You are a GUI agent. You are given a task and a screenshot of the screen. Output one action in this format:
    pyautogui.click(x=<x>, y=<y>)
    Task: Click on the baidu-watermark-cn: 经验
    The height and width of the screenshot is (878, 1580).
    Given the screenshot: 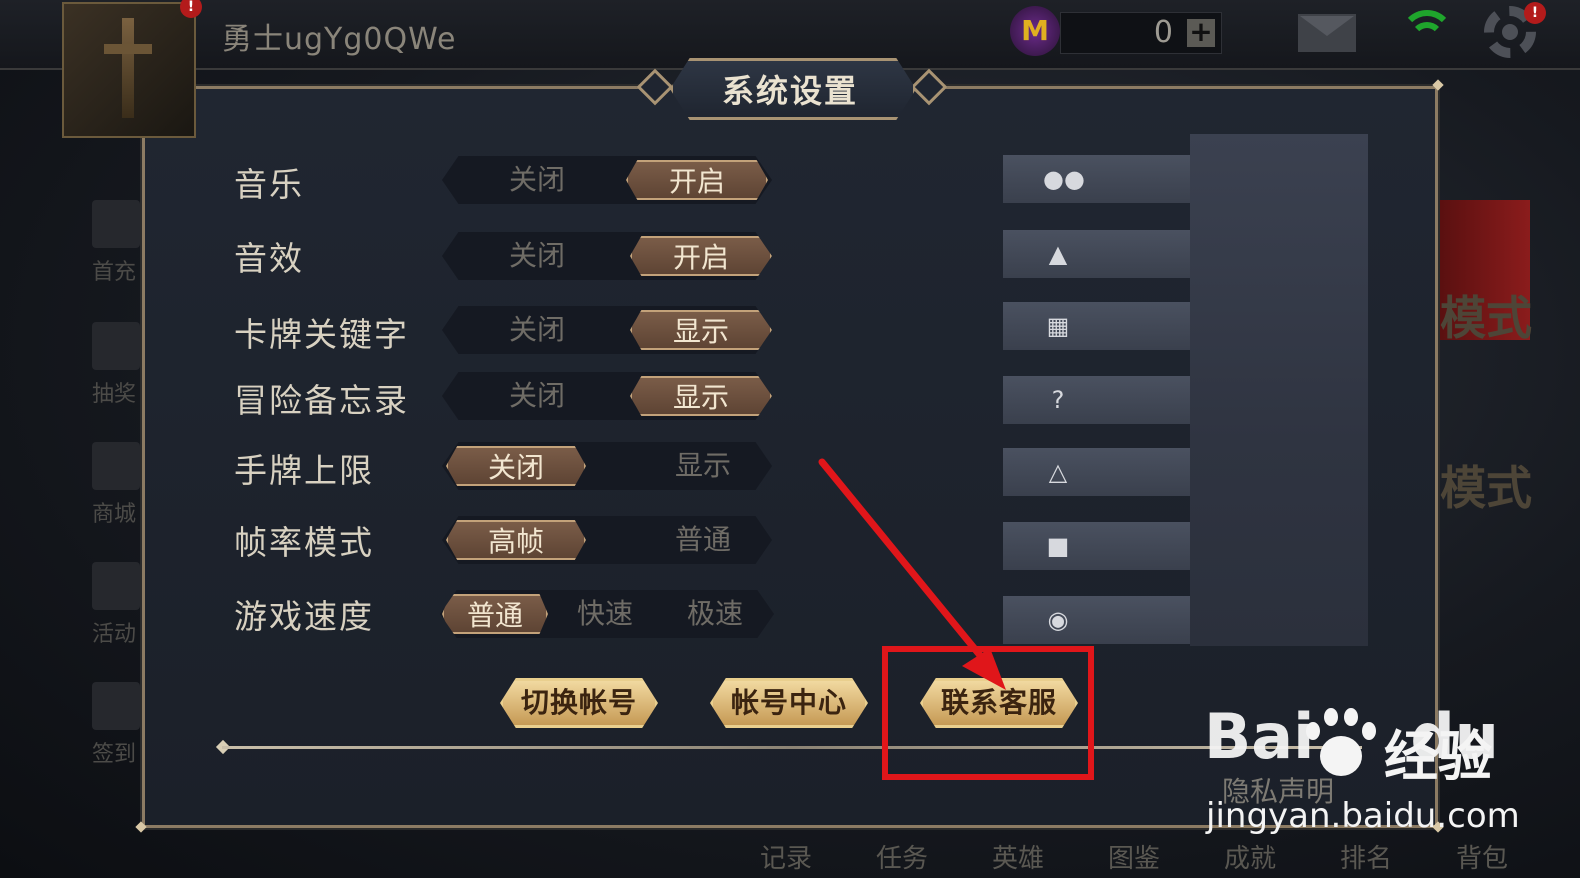 What is the action you would take?
    pyautogui.click(x=1438, y=756)
    